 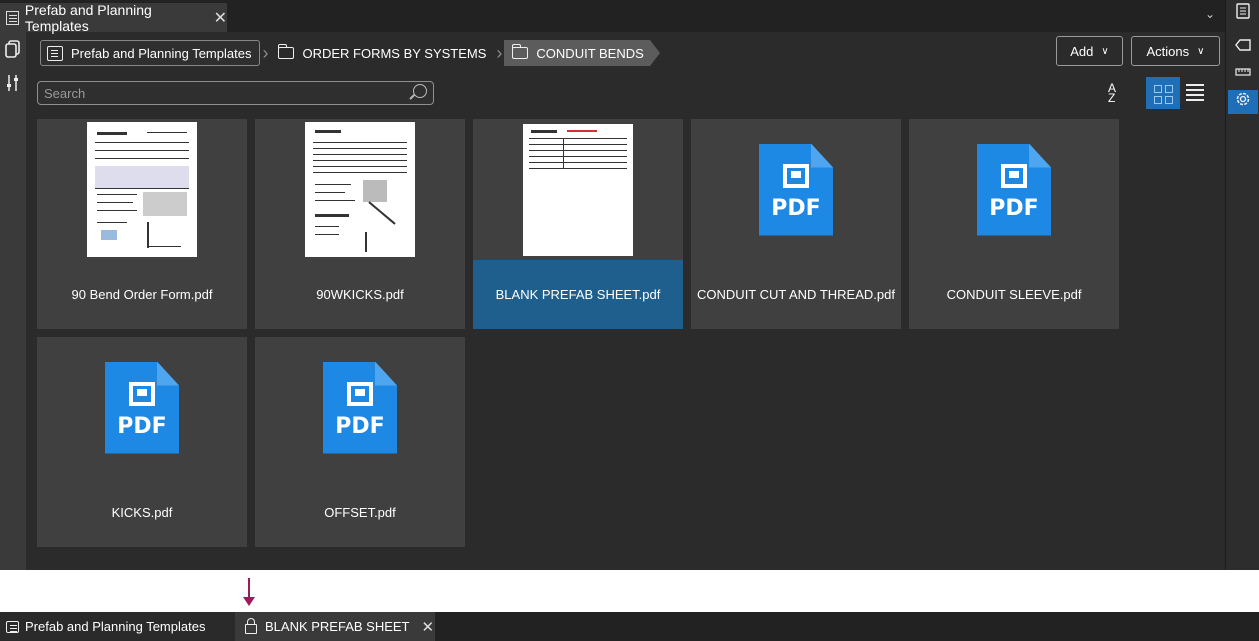 I want to click on file-name: 90WKICKS.pdf, so click(x=360, y=294).